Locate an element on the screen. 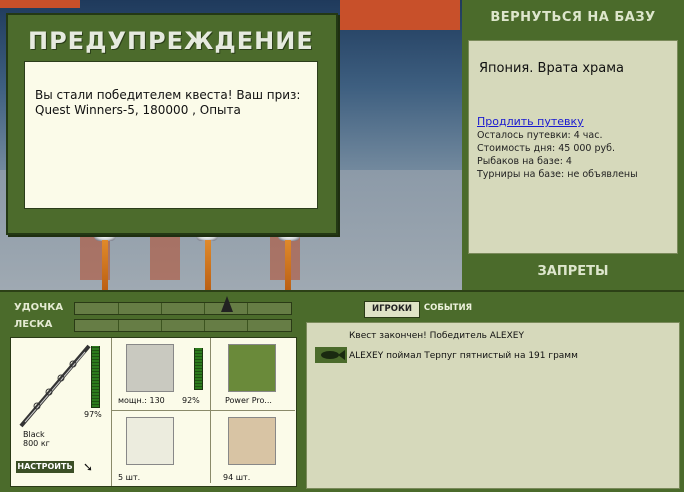  reel-durability-gauge is located at coordinates (198, 369).